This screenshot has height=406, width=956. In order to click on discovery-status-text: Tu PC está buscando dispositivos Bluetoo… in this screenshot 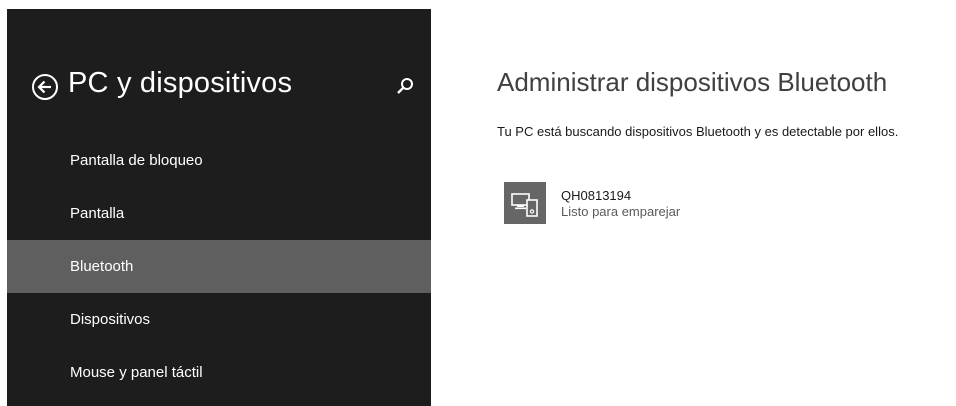, I will do `click(698, 131)`.